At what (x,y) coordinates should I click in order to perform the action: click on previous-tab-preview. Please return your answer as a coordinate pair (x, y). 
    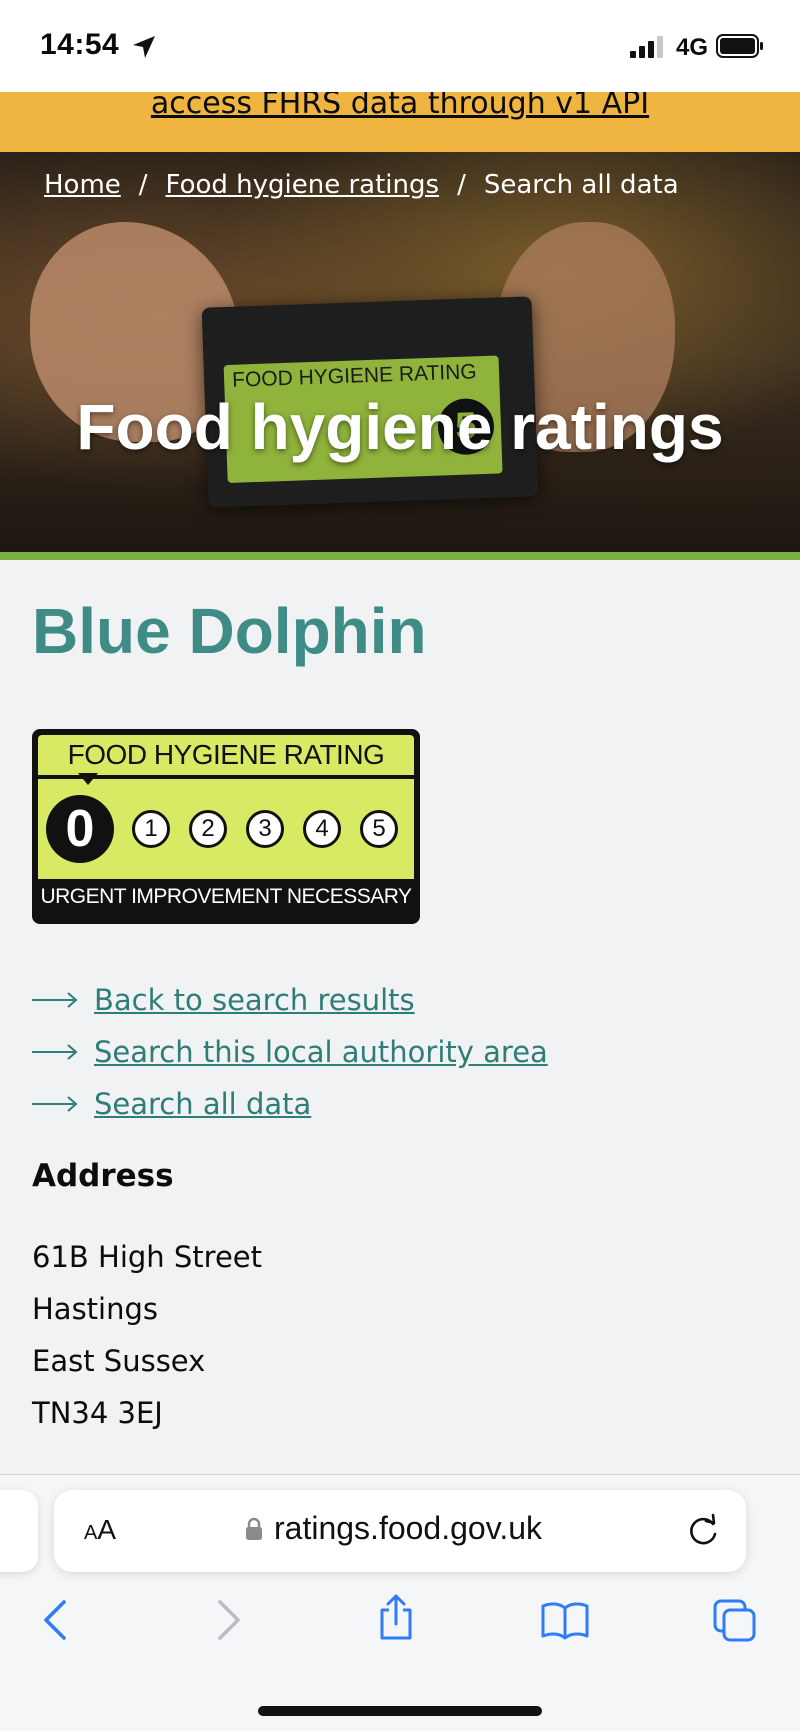
    Looking at the image, I should click on (19, 1531).